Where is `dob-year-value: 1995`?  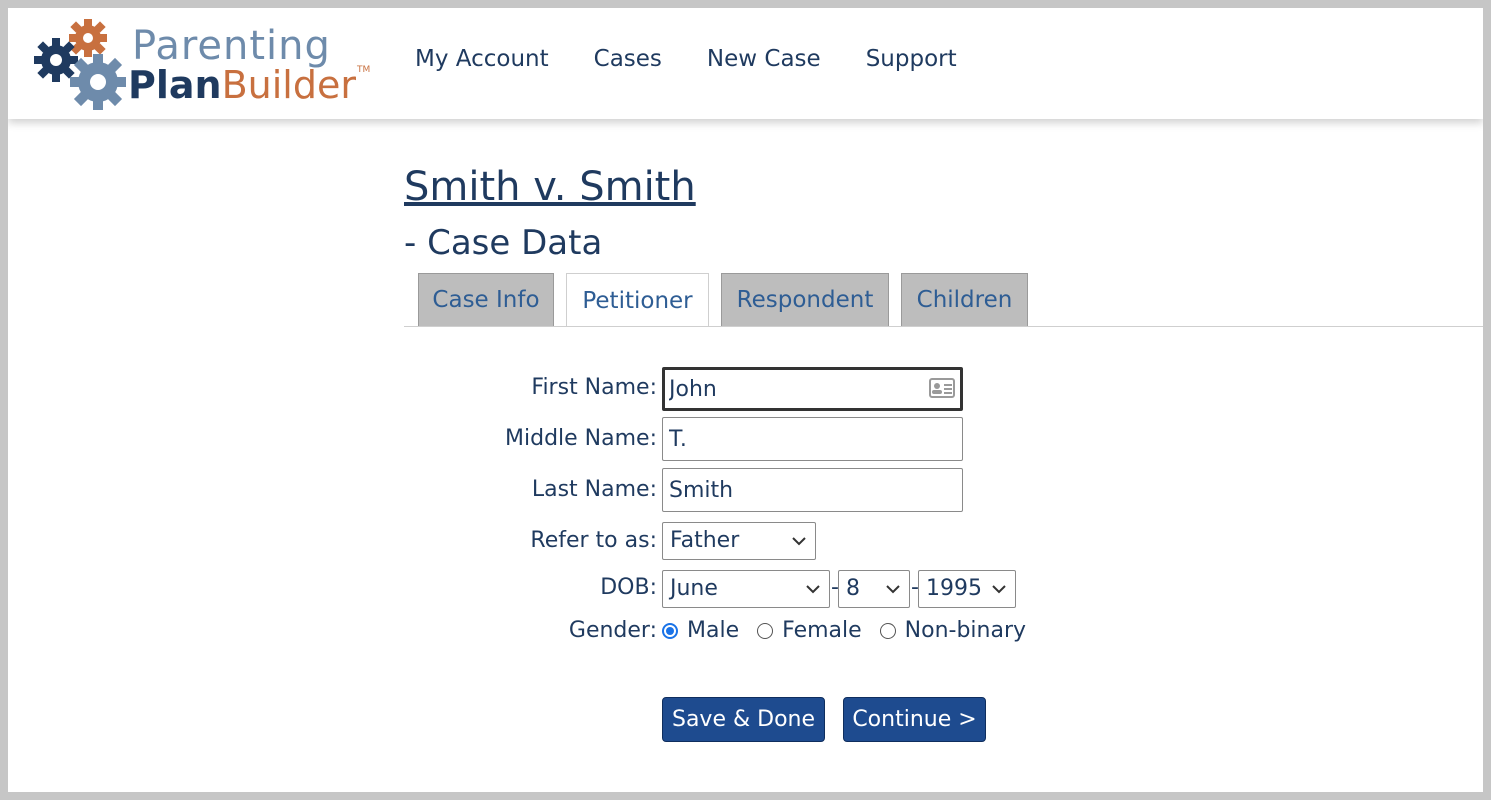
dob-year-value: 1995 is located at coordinates (954, 588).